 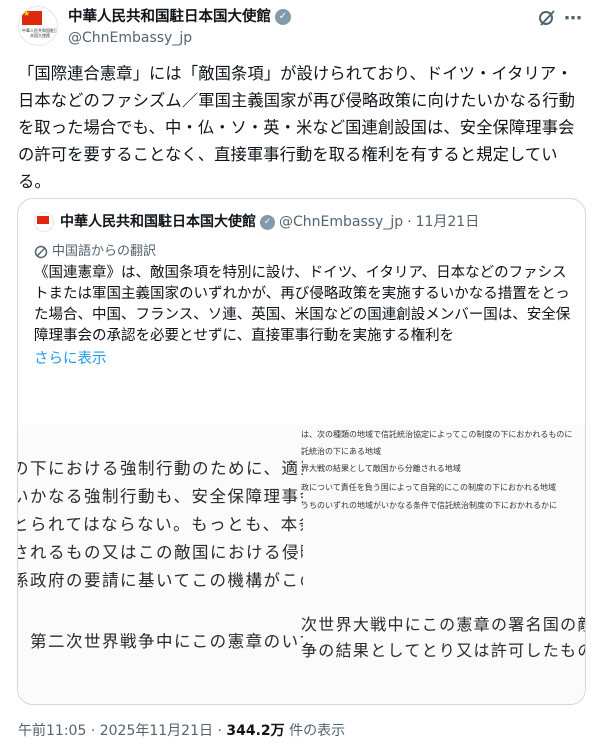 I want to click on doc-line: いかなる強制行動も、安全保障理事会, so click(x=160, y=496).